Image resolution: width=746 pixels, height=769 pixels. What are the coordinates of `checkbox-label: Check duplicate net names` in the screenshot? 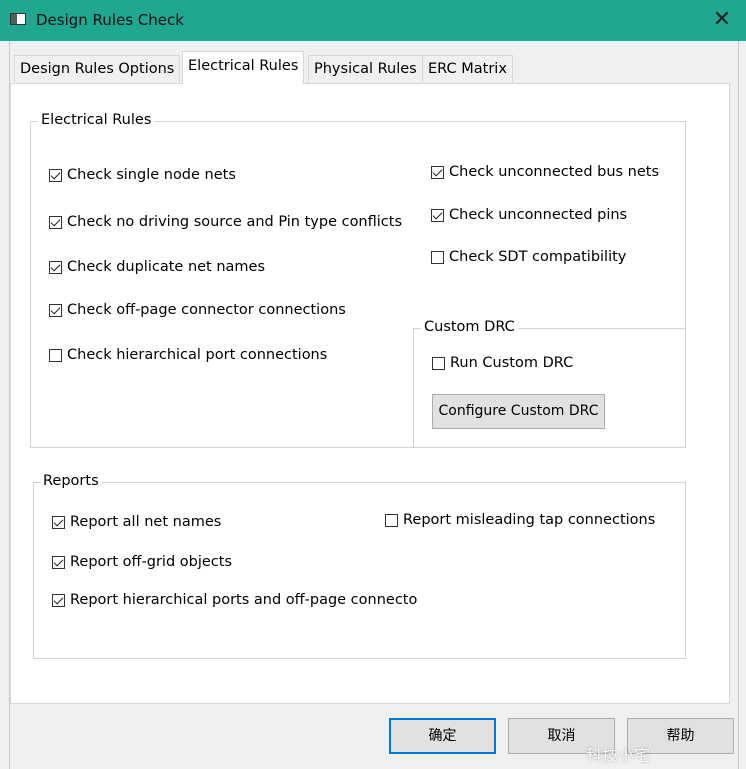 It's located at (166, 267).